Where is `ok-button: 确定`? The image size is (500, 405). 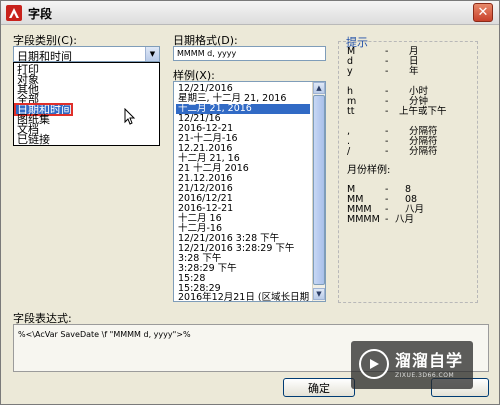 ok-button: 确定 is located at coordinates (319, 387).